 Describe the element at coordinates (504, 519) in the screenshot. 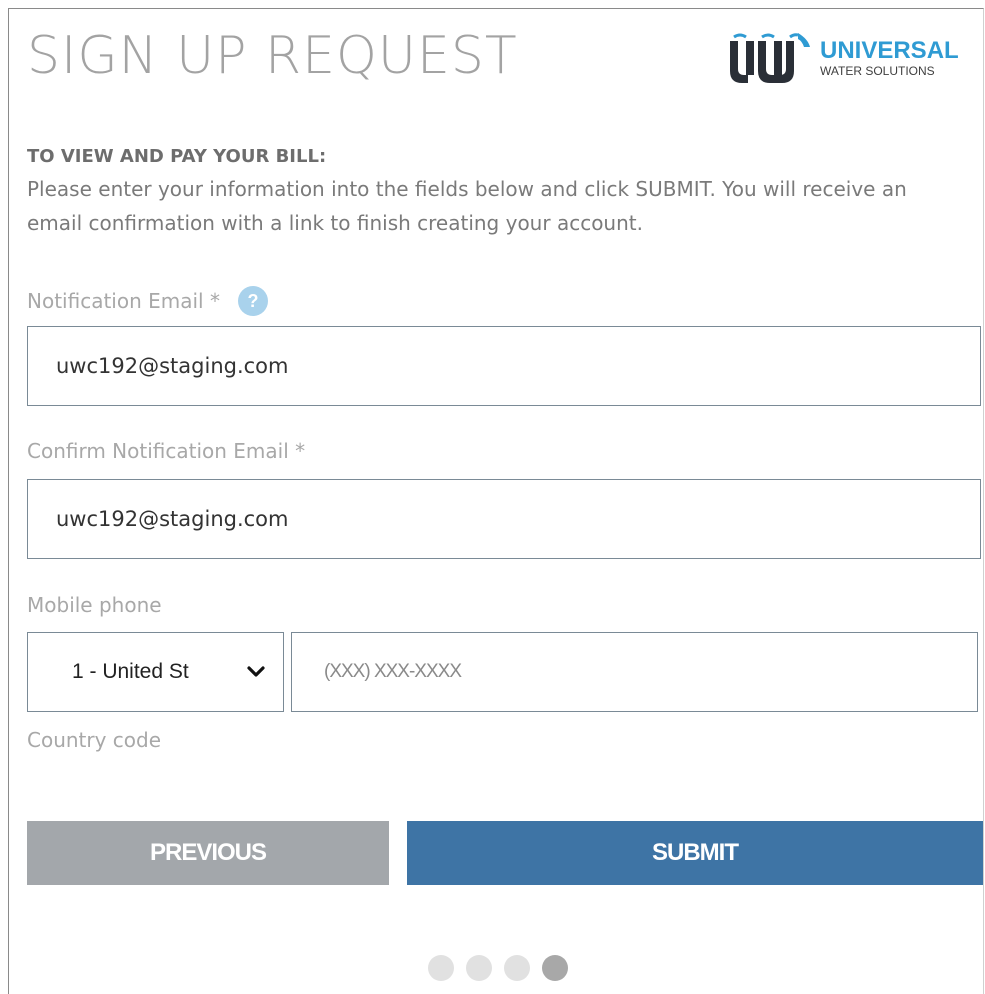

I see `confirm-email-input` at that location.